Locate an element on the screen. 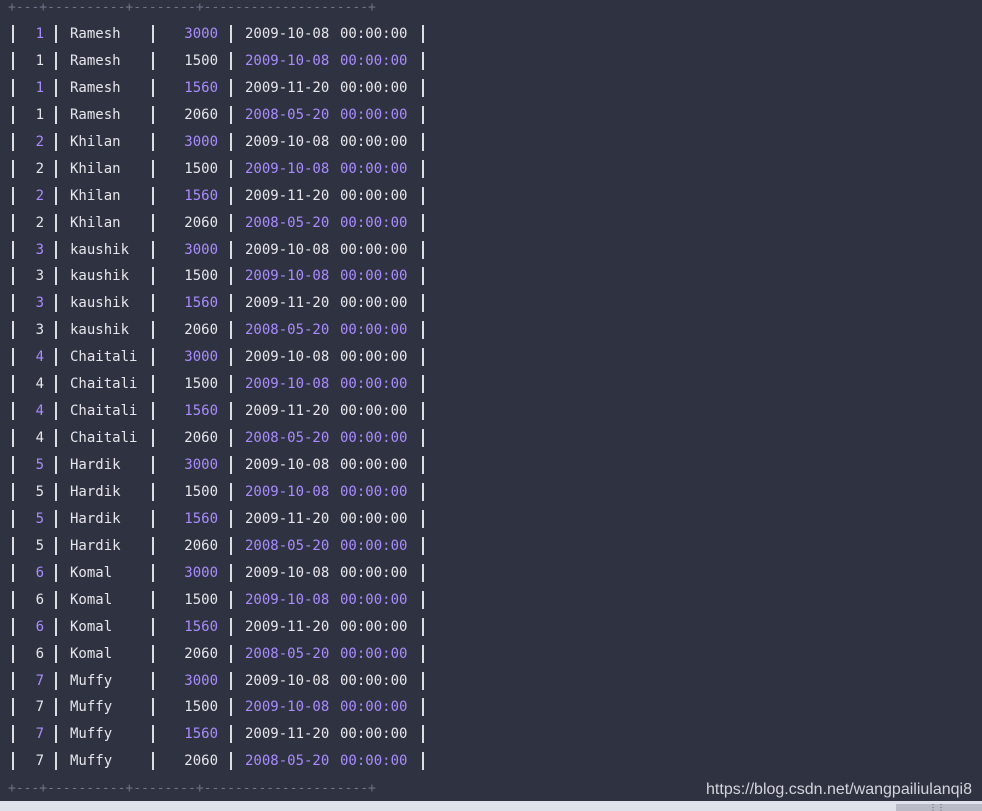  table-row: 2 Khilan 1500 2009-10-08 00:00:00 is located at coordinates (220, 169).